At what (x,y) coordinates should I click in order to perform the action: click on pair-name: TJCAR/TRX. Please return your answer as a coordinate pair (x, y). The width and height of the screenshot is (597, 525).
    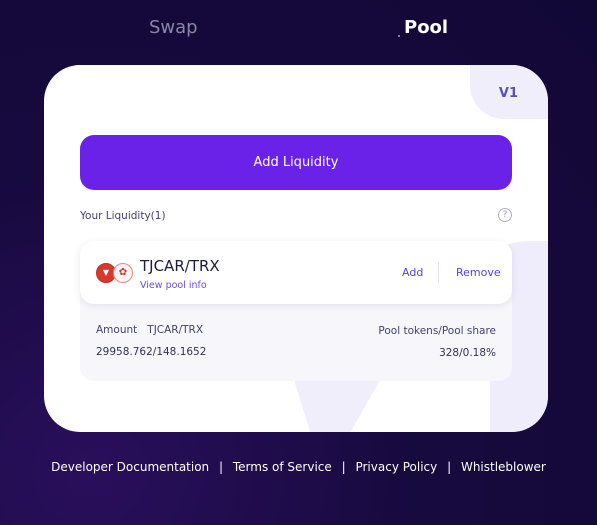
    Looking at the image, I should click on (180, 266).